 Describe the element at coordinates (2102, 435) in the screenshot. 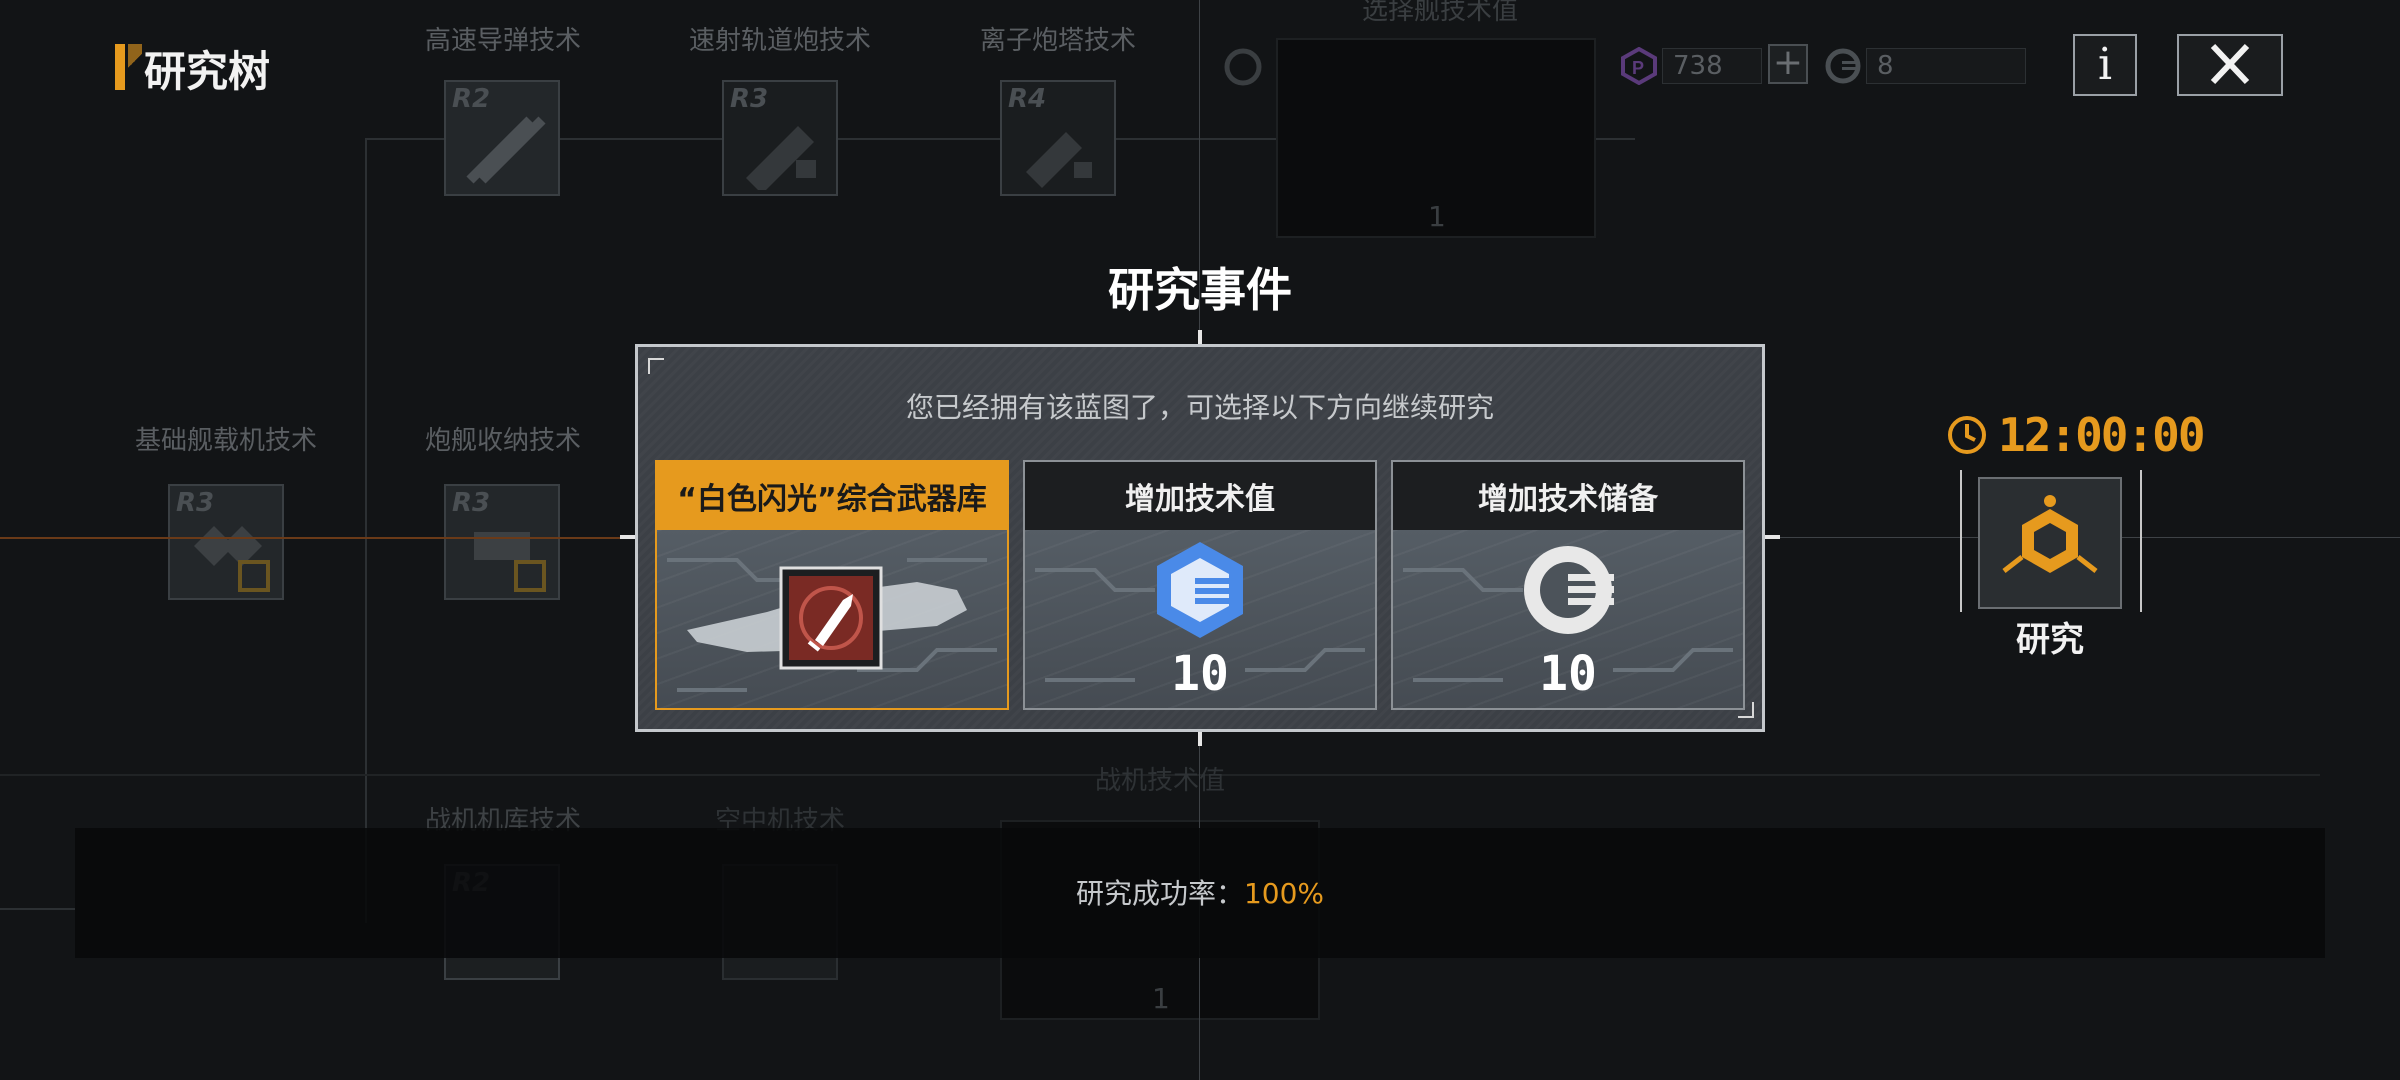

I see `timer-value: 12:00:00` at that location.